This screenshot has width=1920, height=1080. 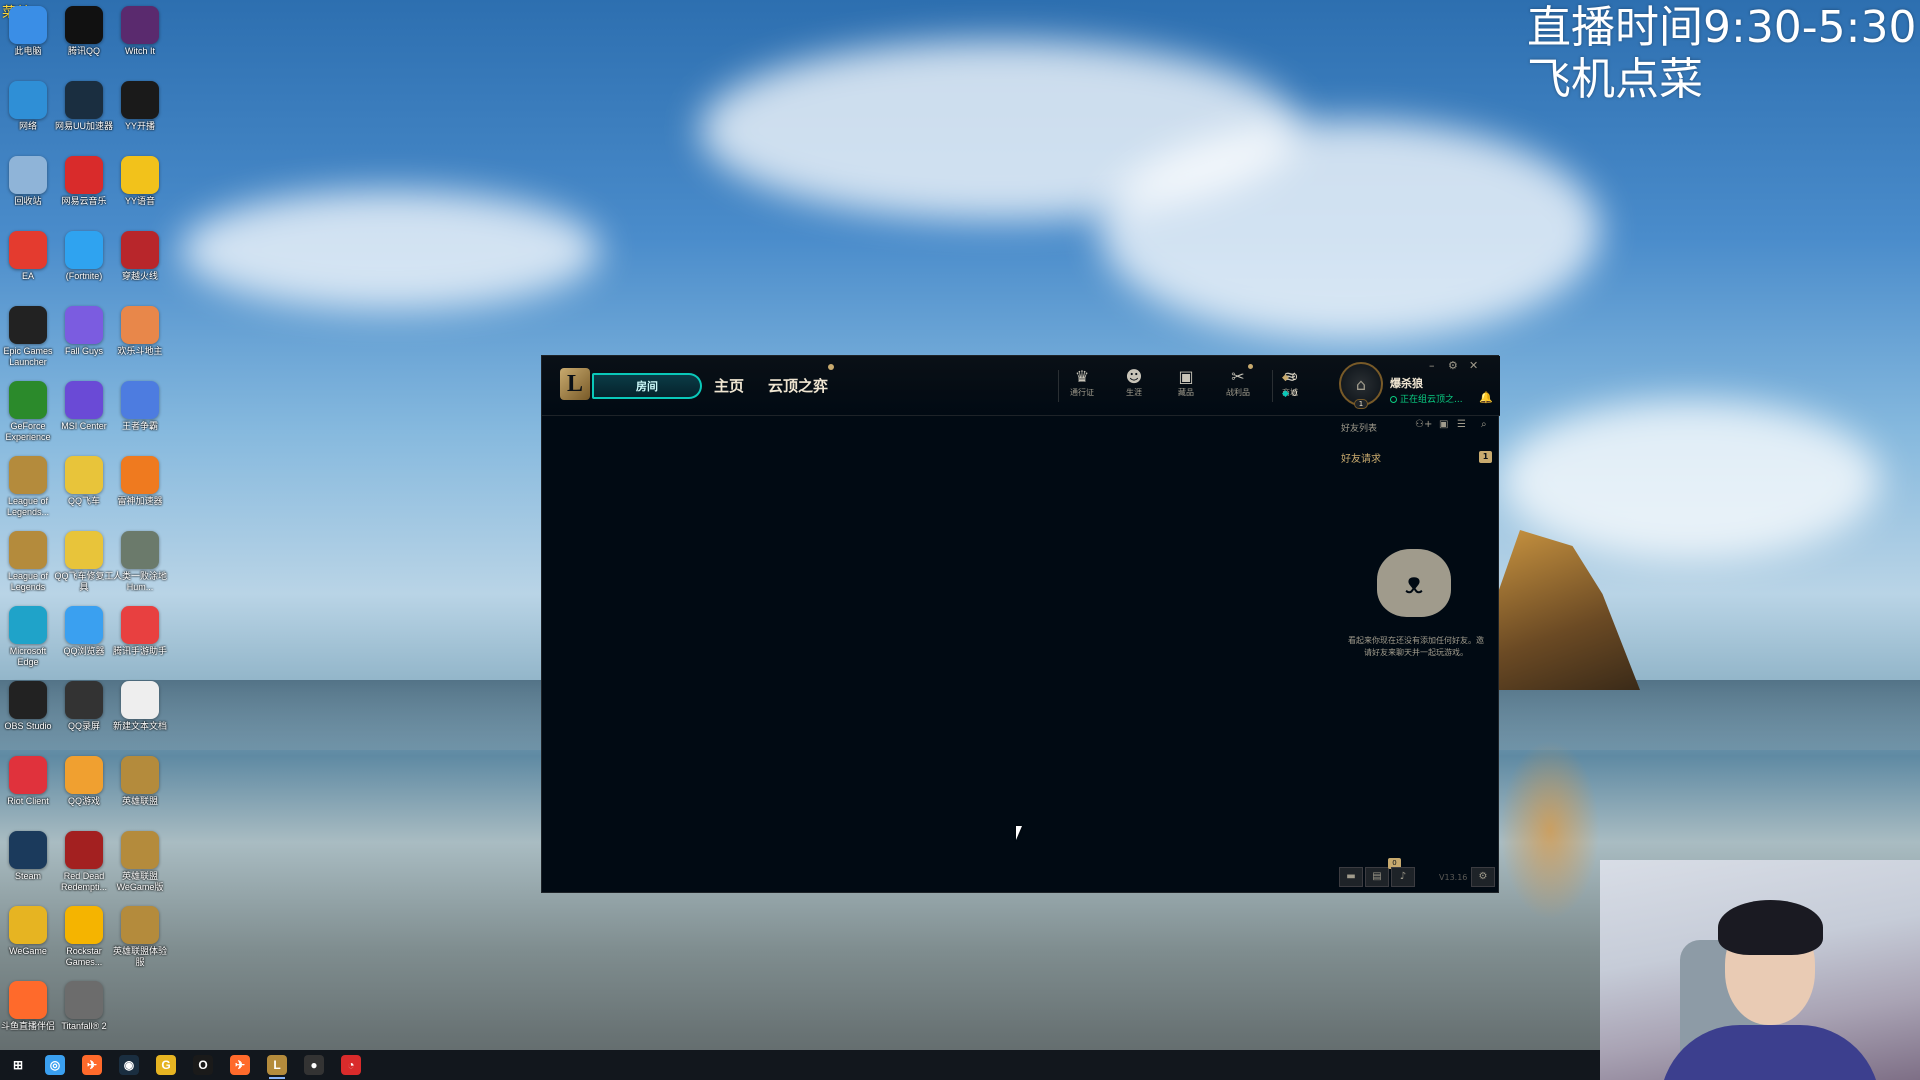 What do you see at coordinates (29, 931) in the screenshot?
I see `desktop-icon: WeGame` at bounding box center [29, 931].